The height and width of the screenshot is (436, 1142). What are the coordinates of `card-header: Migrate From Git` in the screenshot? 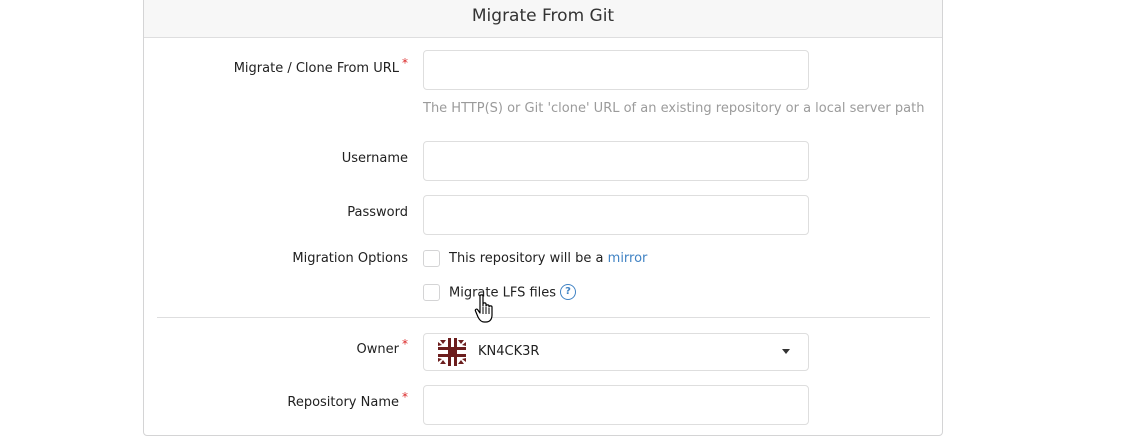 It's located at (543, 19).